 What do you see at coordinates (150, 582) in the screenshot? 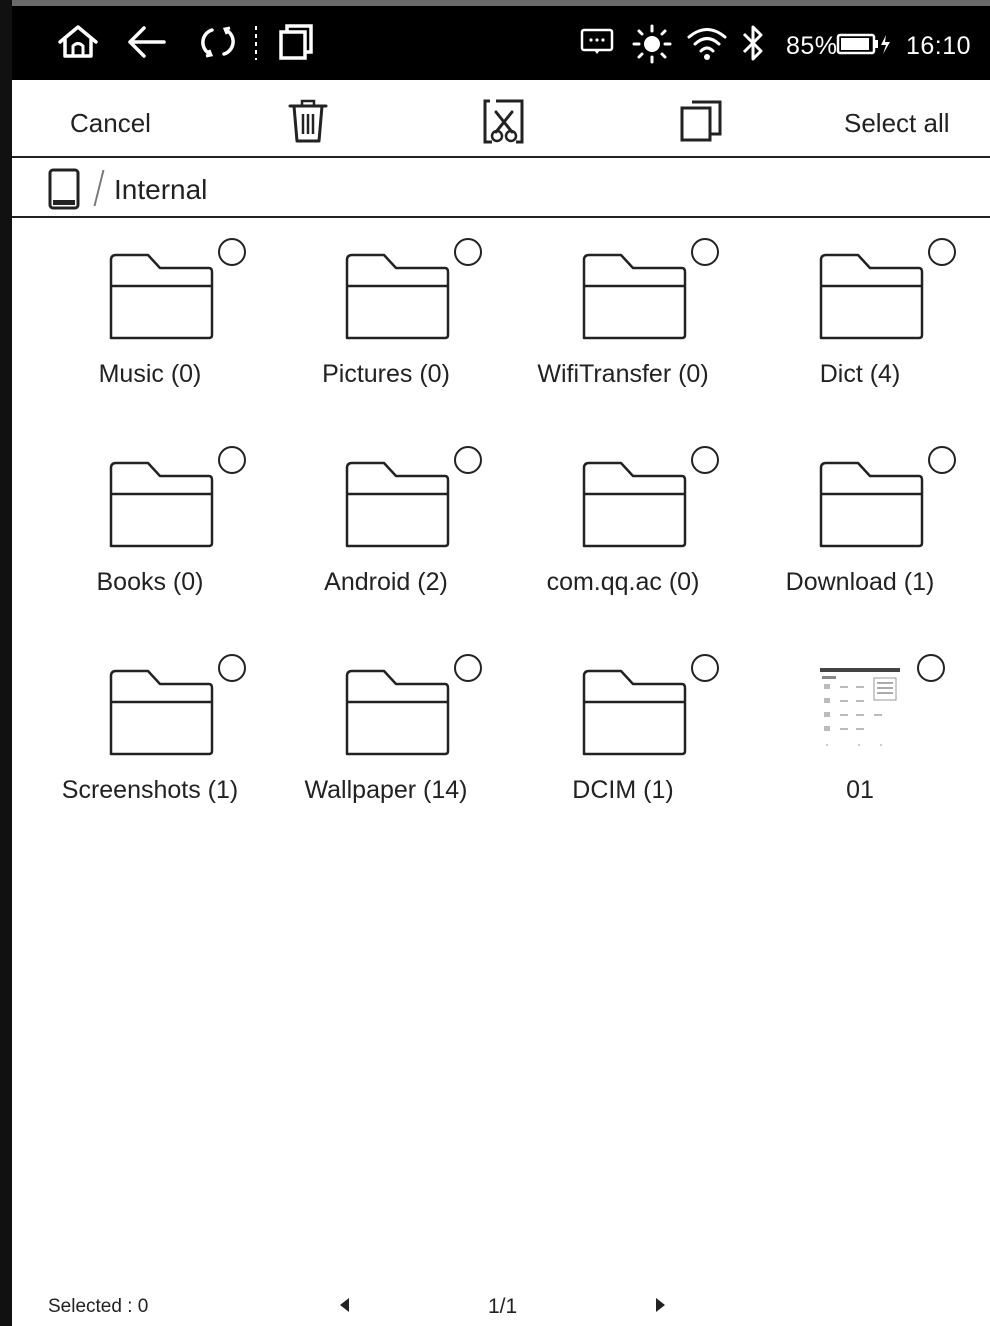
I see `item-label: Books (0)` at bounding box center [150, 582].